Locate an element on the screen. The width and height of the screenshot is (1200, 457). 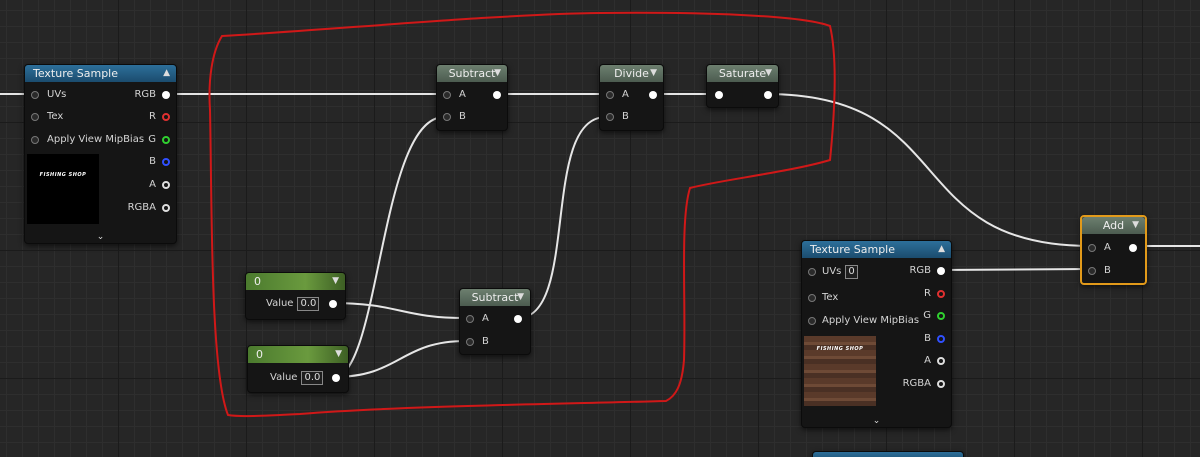
constant-node-2: 0 ▼ Value 0.0 is located at coordinates (298, 369).